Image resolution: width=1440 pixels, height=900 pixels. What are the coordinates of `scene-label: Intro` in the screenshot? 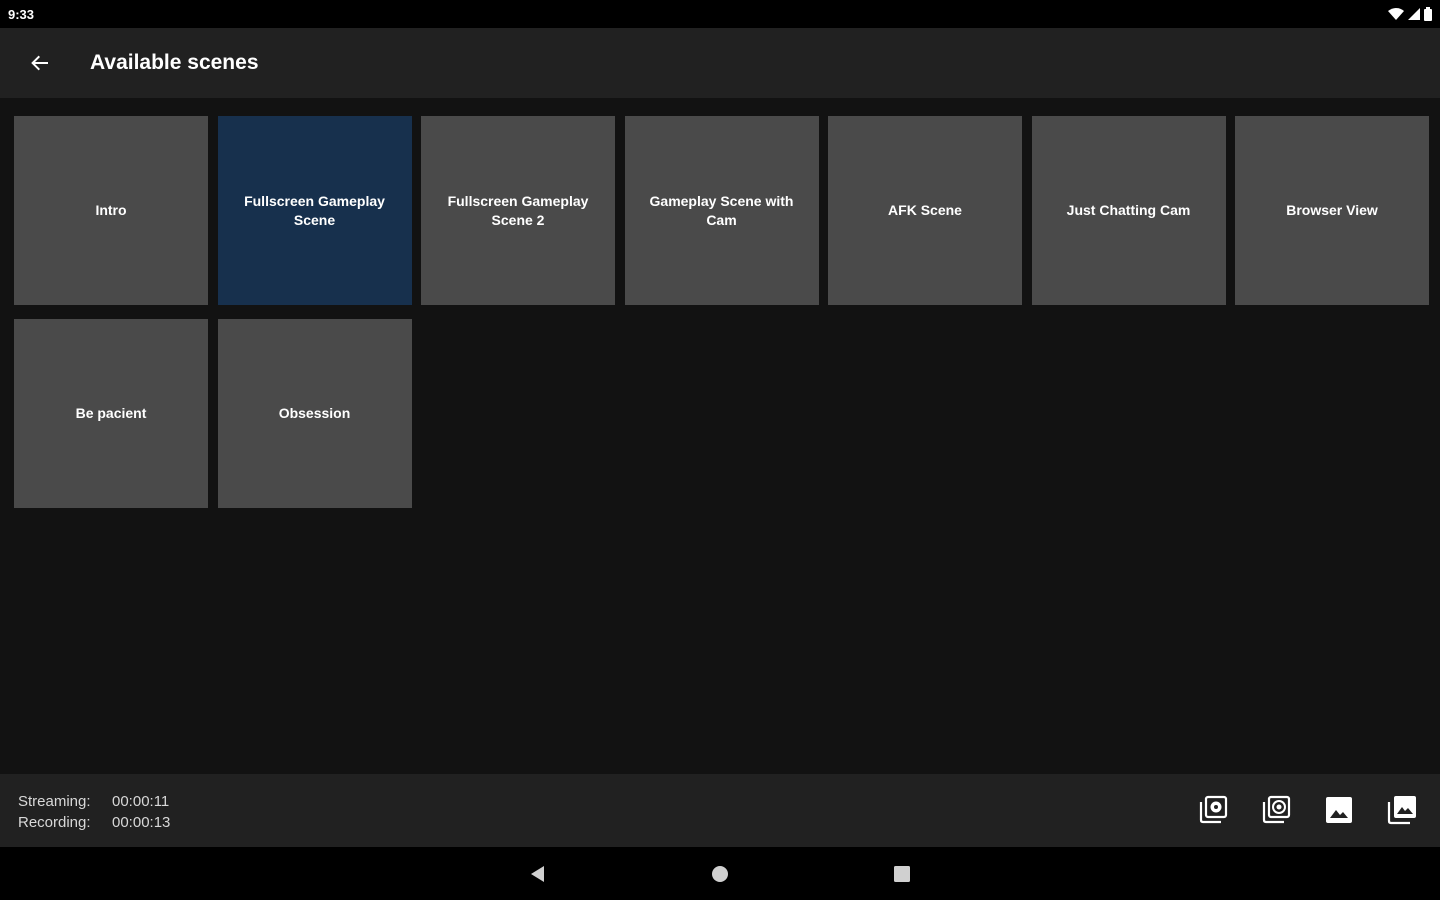 It's located at (111, 210).